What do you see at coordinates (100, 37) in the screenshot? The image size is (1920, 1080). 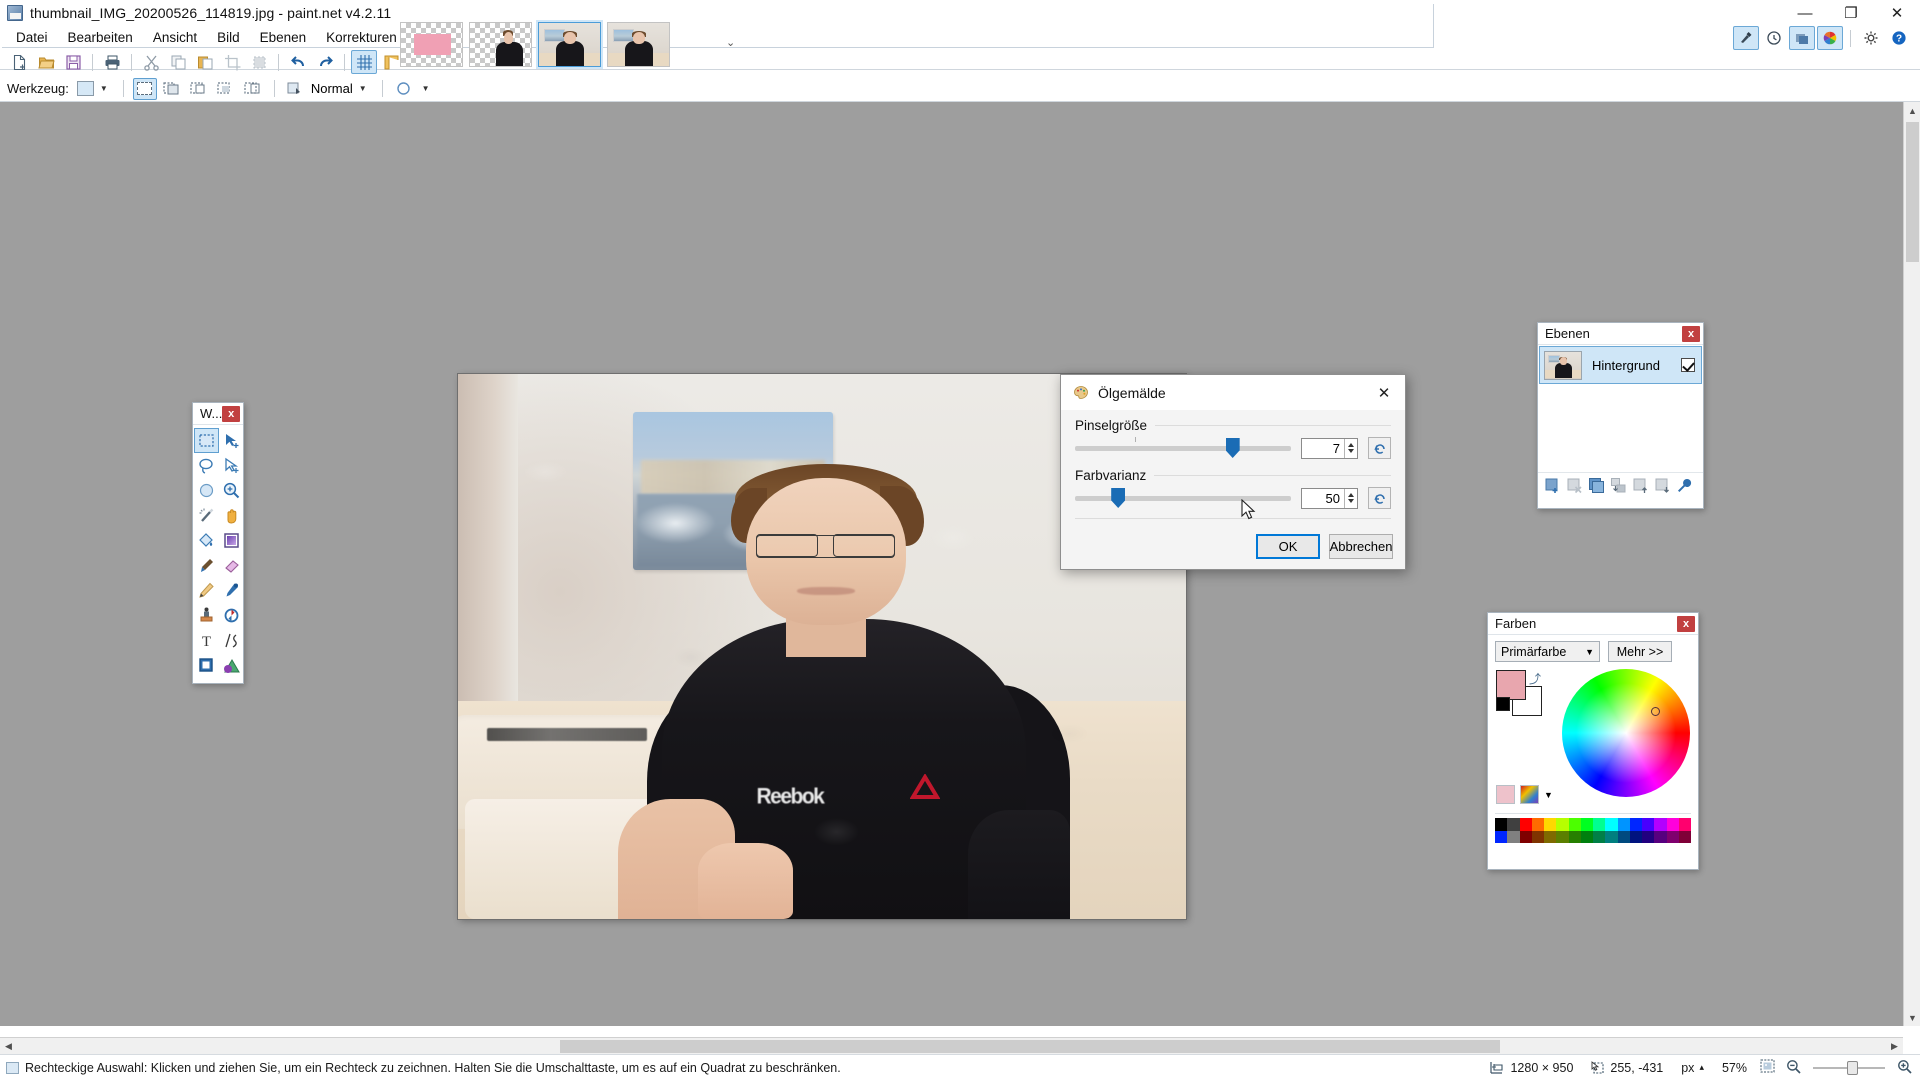 I see `menu-bearbeiten: Bearbeiten` at bounding box center [100, 37].